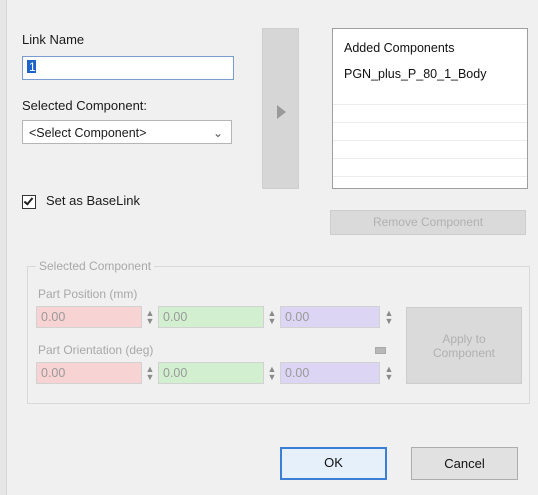  I want to click on orientation-y-spinner: ▲ ▼, so click(272, 373).